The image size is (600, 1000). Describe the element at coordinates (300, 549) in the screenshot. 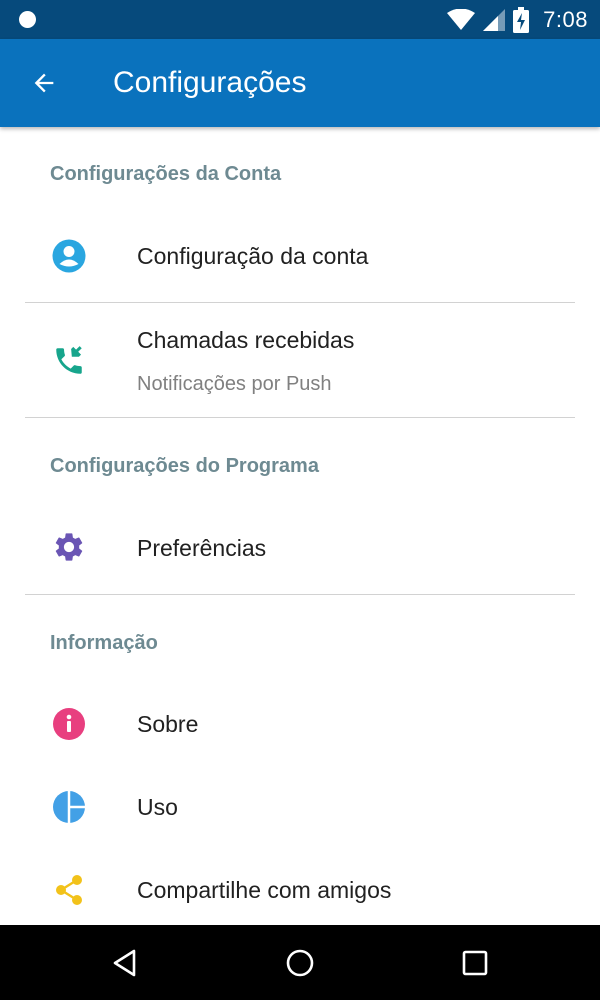

I see `setting-item-preferences: Preferências` at that location.